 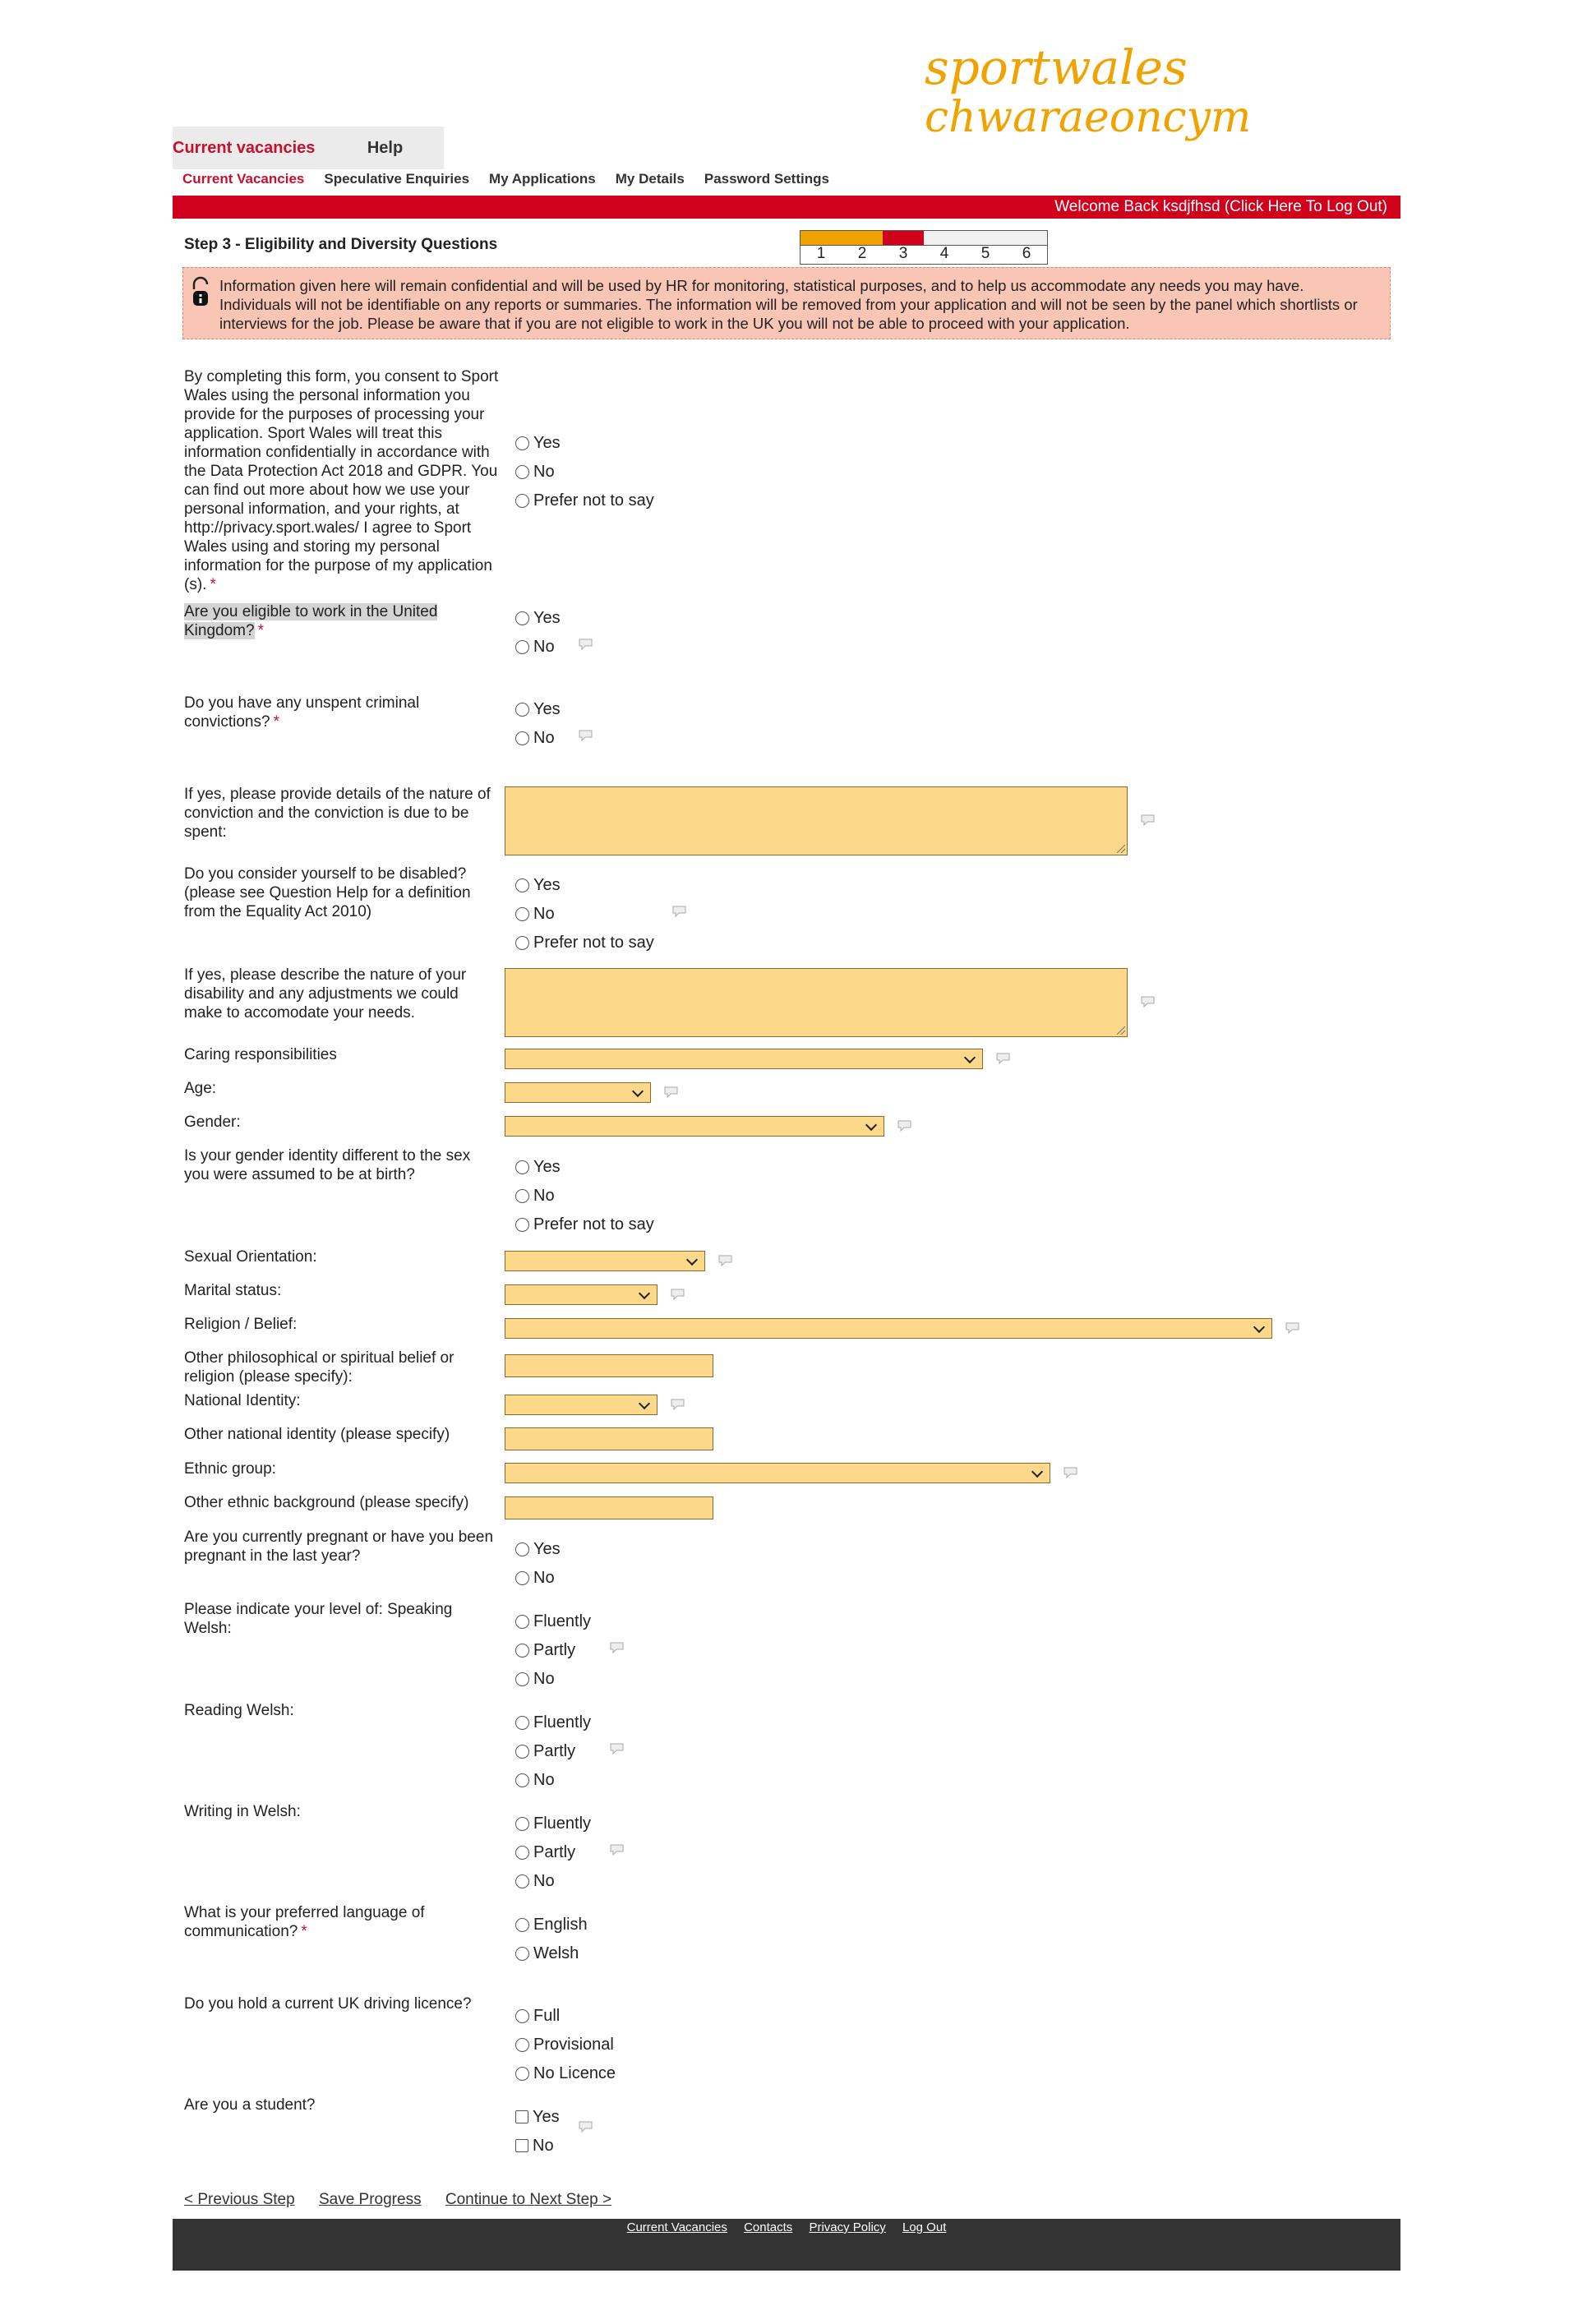 What do you see at coordinates (396, 181) in the screenshot?
I see `subnav-speculative-enquiries: Speculative Enquiries` at bounding box center [396, 181].